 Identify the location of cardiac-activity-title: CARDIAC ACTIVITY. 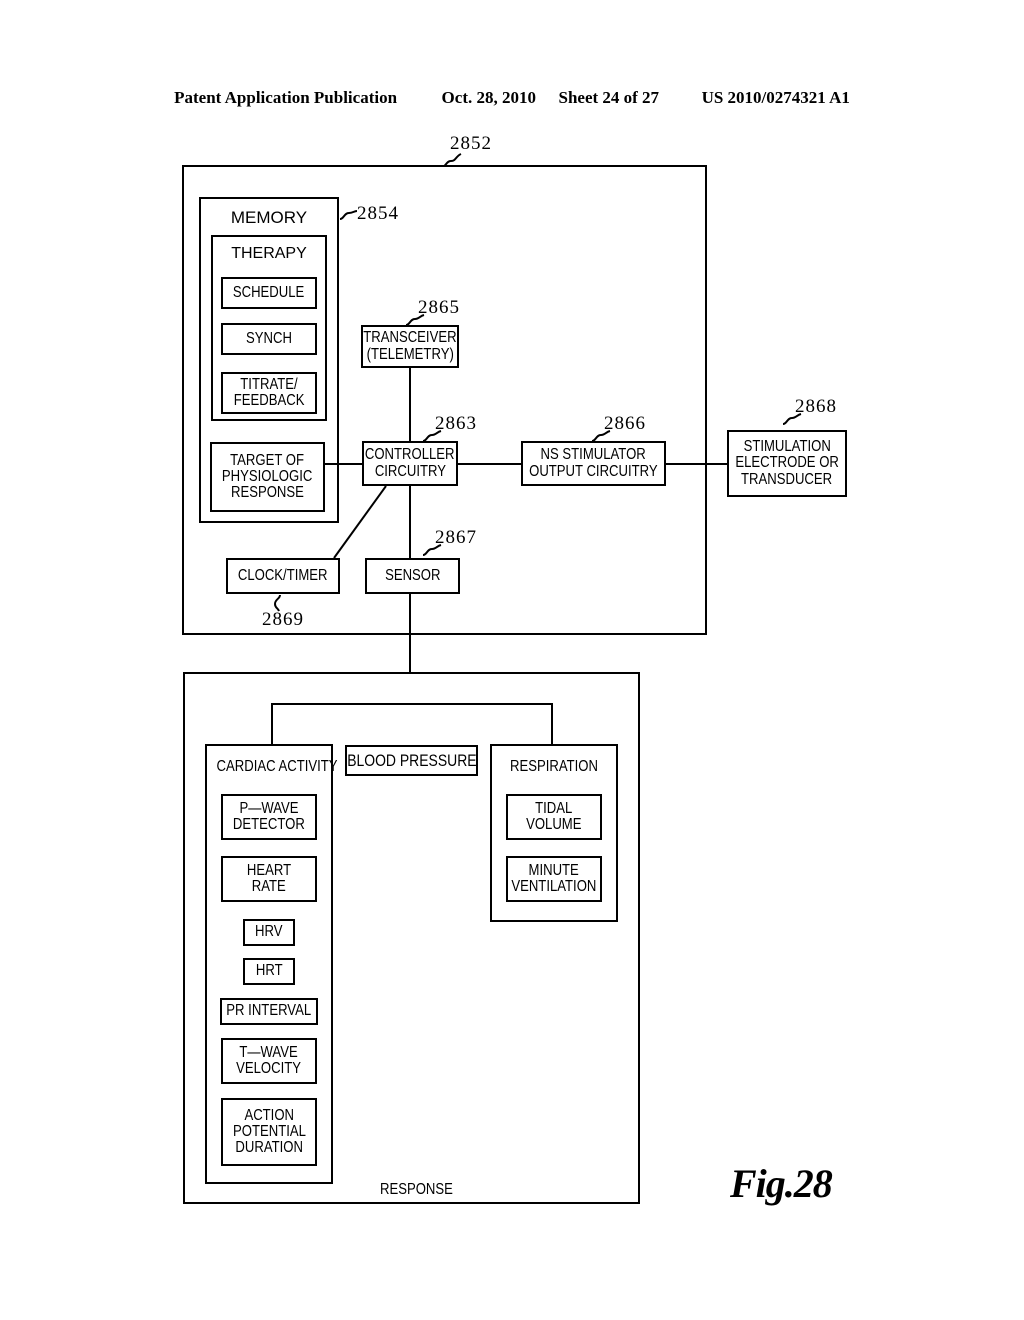
(271, 767).